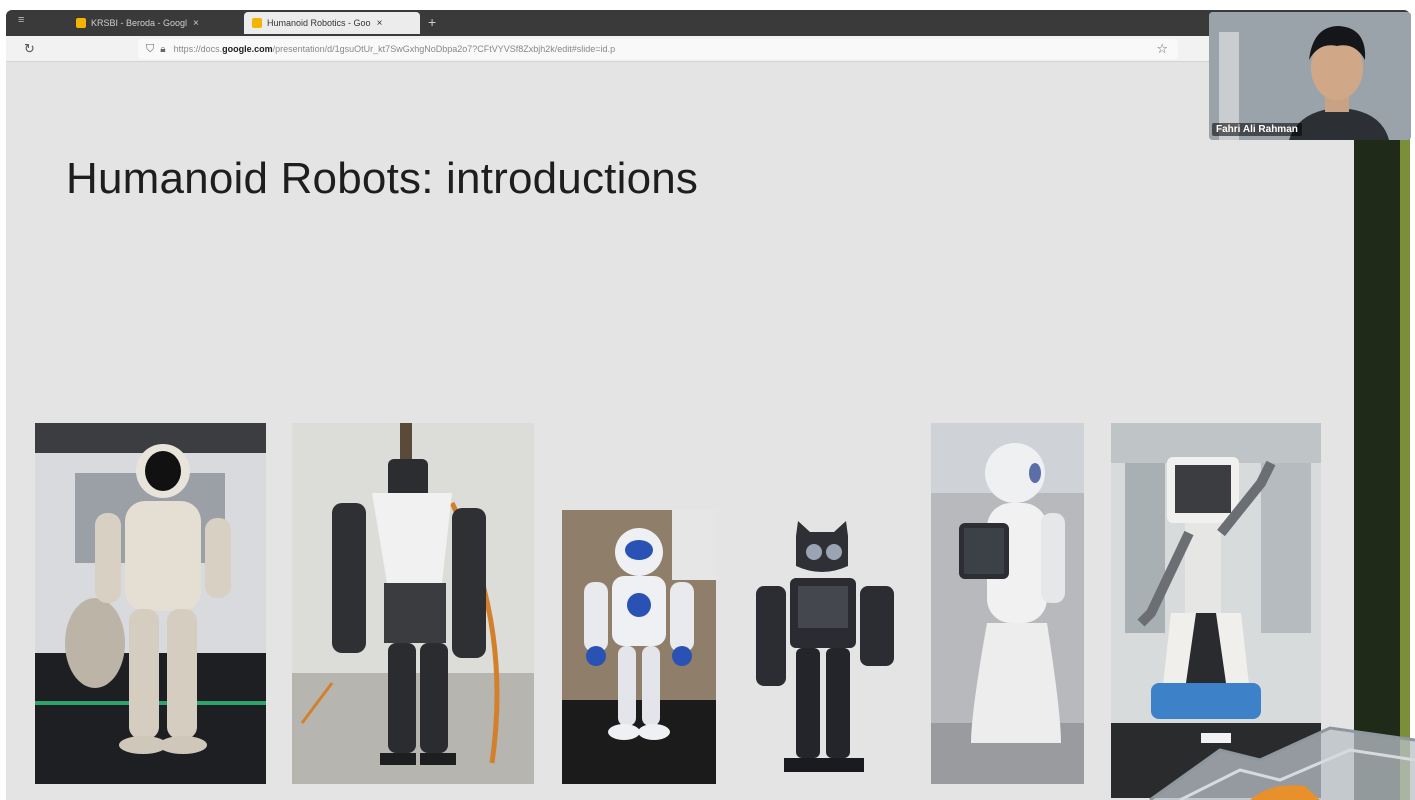 This screenshot has height=800, width=1415. Describe the element at coordinates (639, 647) in the screenshot. I see `nao-robot-photo` at that location.